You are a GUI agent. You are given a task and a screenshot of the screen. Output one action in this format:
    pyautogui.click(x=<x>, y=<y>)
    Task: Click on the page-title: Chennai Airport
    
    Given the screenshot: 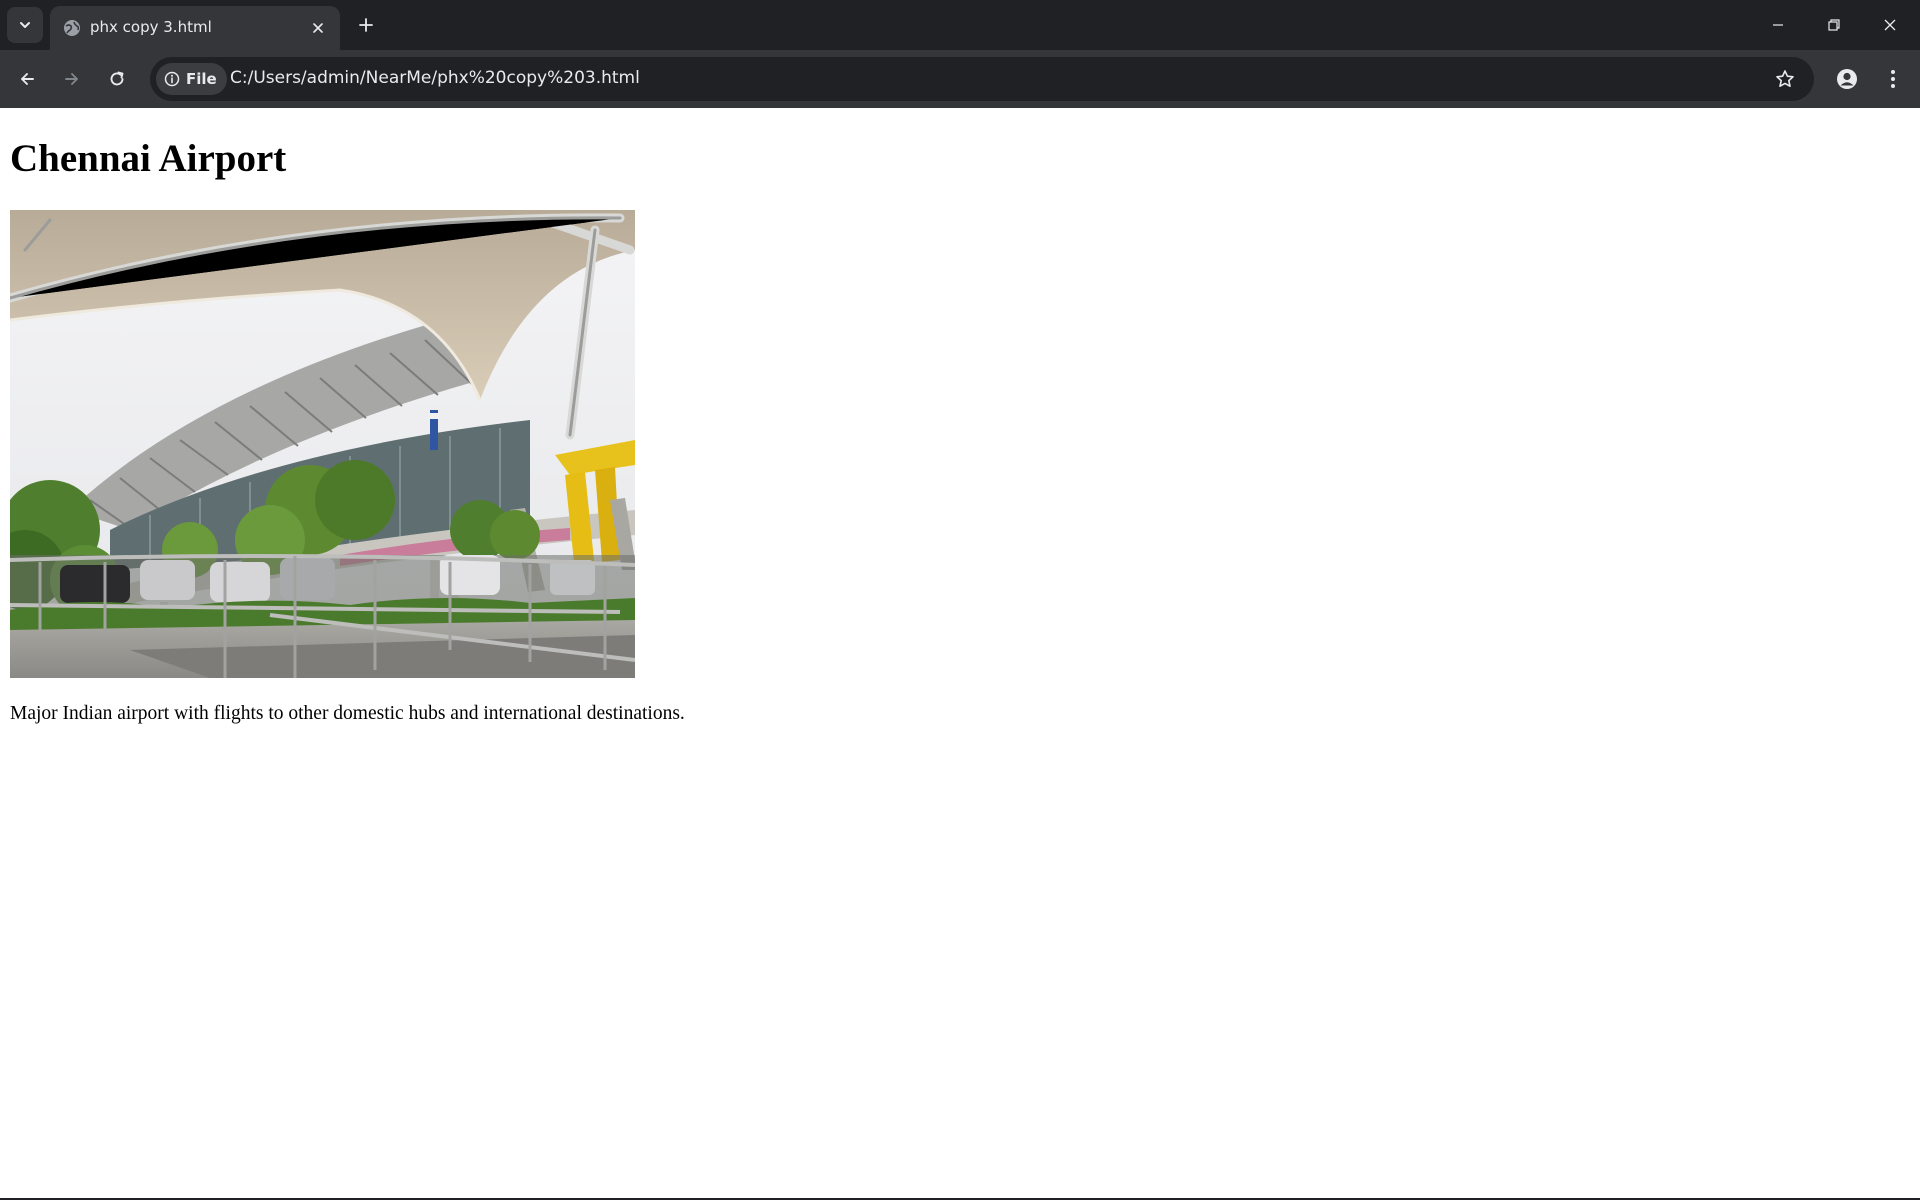 What is the action you would take?
    pyautogui.click(x=148, y=158)
    